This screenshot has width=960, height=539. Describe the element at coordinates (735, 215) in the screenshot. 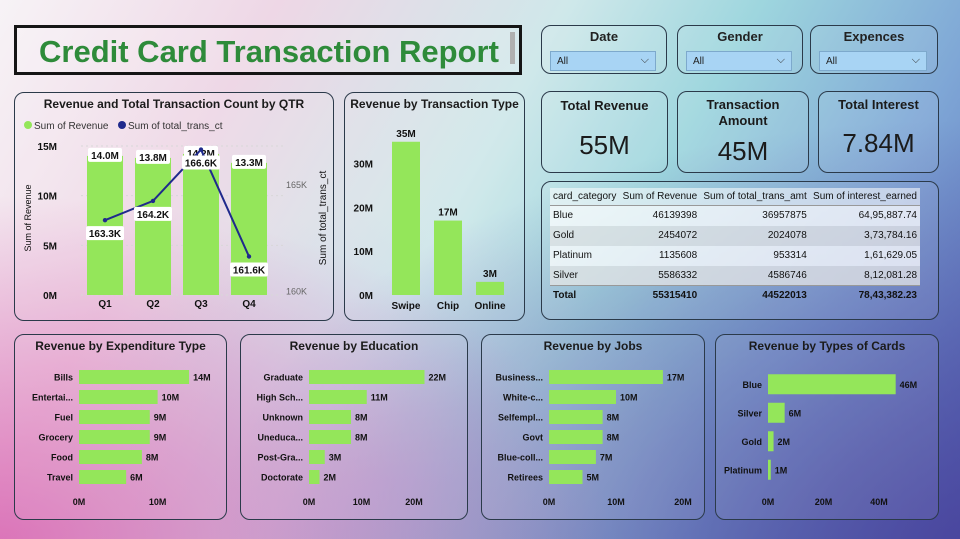

I see `table-row: Blue 46139398 36957875 64,95,887.74` at that location.